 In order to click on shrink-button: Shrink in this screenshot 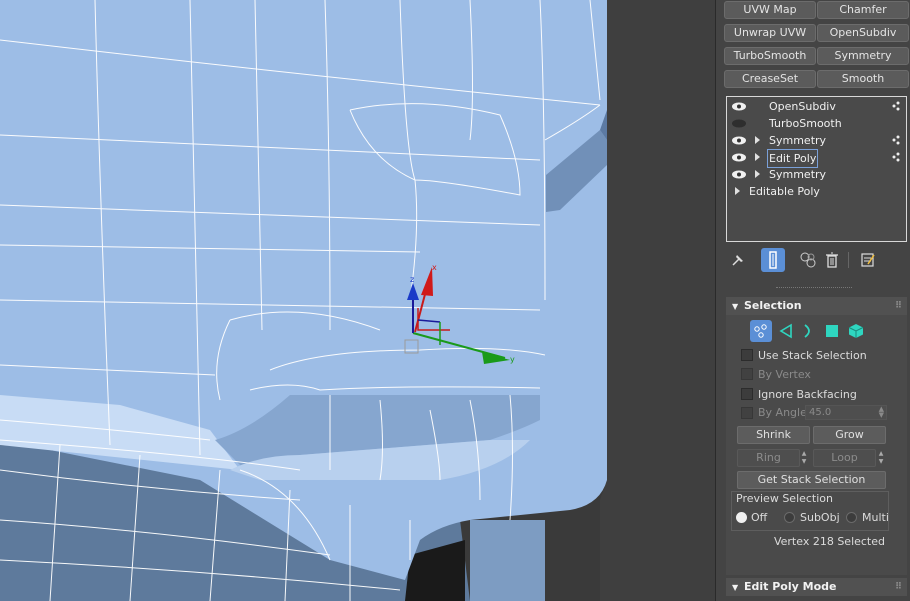, I will do `click(773, 435)`.